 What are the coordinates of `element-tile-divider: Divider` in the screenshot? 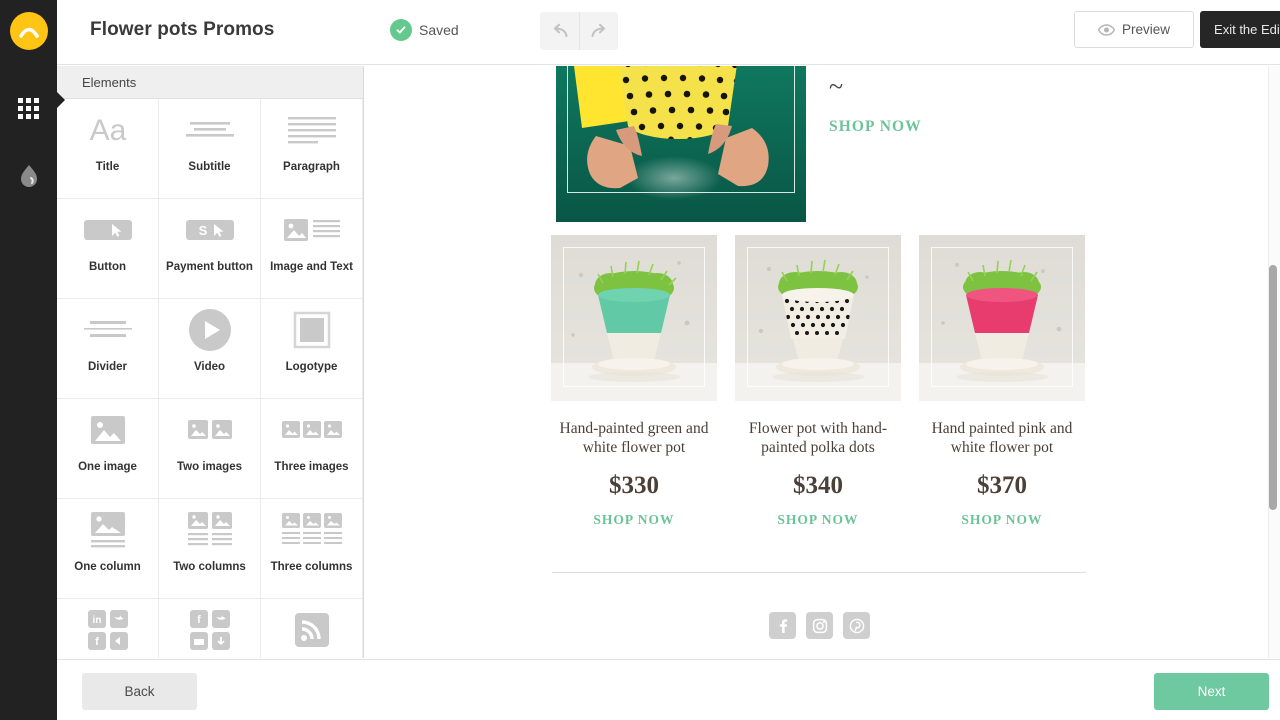 It's located at (108, 349).